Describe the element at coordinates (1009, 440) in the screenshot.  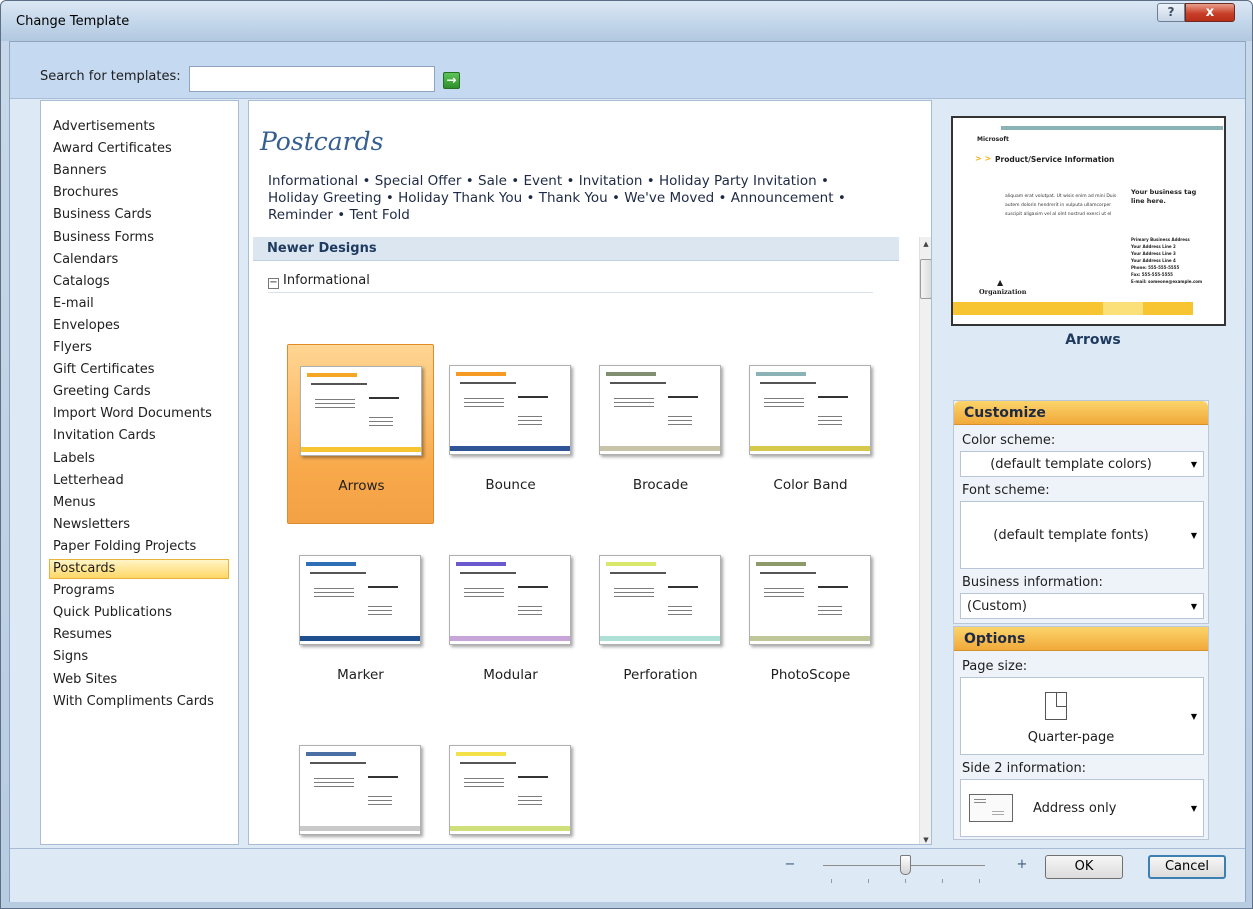
I see `color-scheme-label: Color scheme:` at that location.